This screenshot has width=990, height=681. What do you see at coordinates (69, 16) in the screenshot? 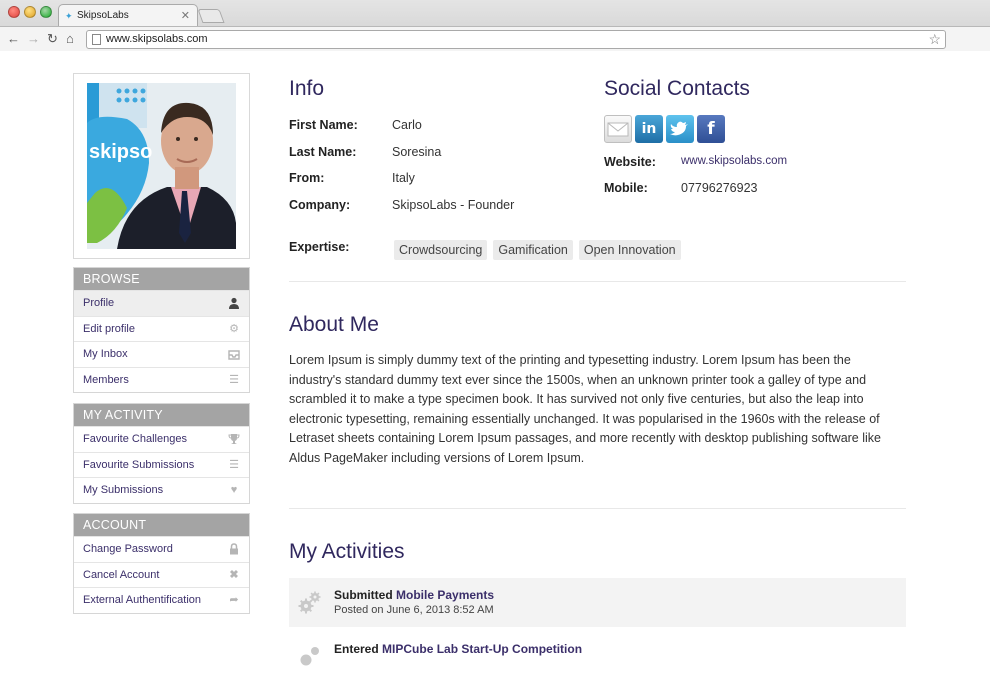
I see `favicon-icon: ✦` at bounding box center [69, 16].